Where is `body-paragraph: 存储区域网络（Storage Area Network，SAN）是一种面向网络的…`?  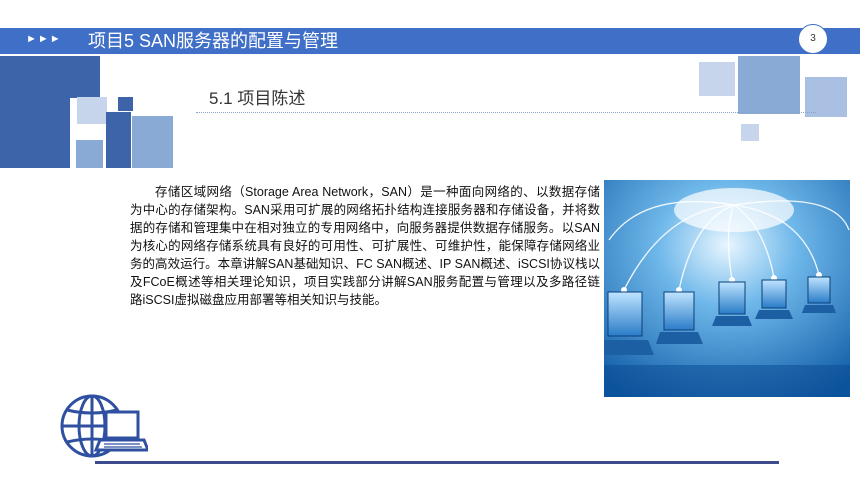
body-paragraph: 存储区域网络（Storage Area Network，SAN）是一种面向网络的… is located at coordinates (365, 246).